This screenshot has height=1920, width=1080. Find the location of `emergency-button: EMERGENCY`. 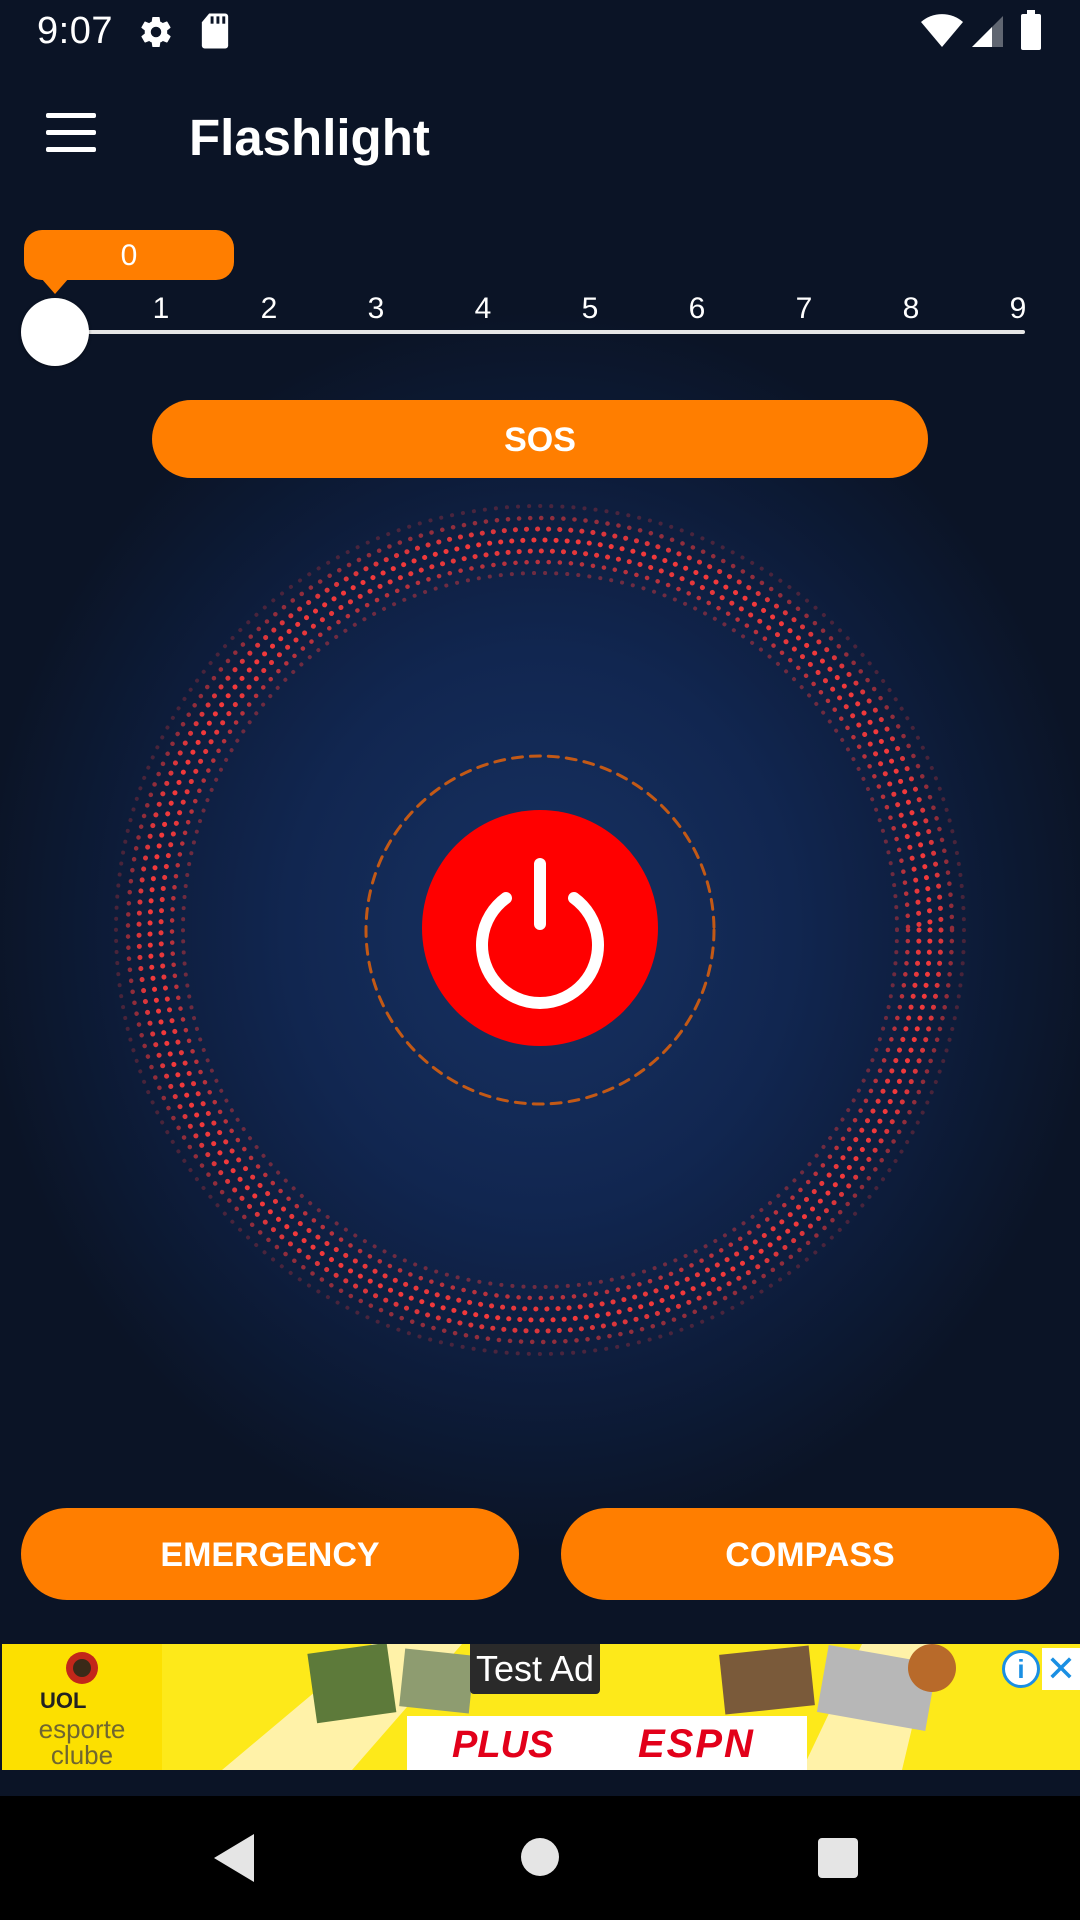

emergency-button: EMERGENCY is located at coordinates (270, 1554).